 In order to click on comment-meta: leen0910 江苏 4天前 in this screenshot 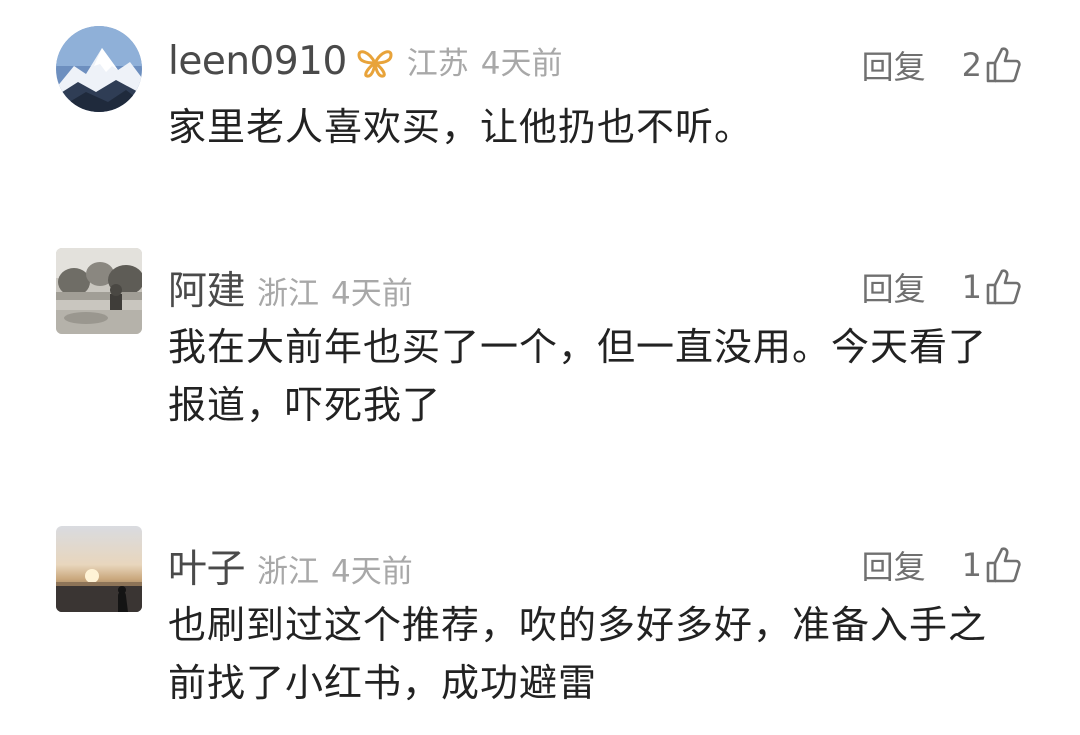, I will do `click(365, 63)`.